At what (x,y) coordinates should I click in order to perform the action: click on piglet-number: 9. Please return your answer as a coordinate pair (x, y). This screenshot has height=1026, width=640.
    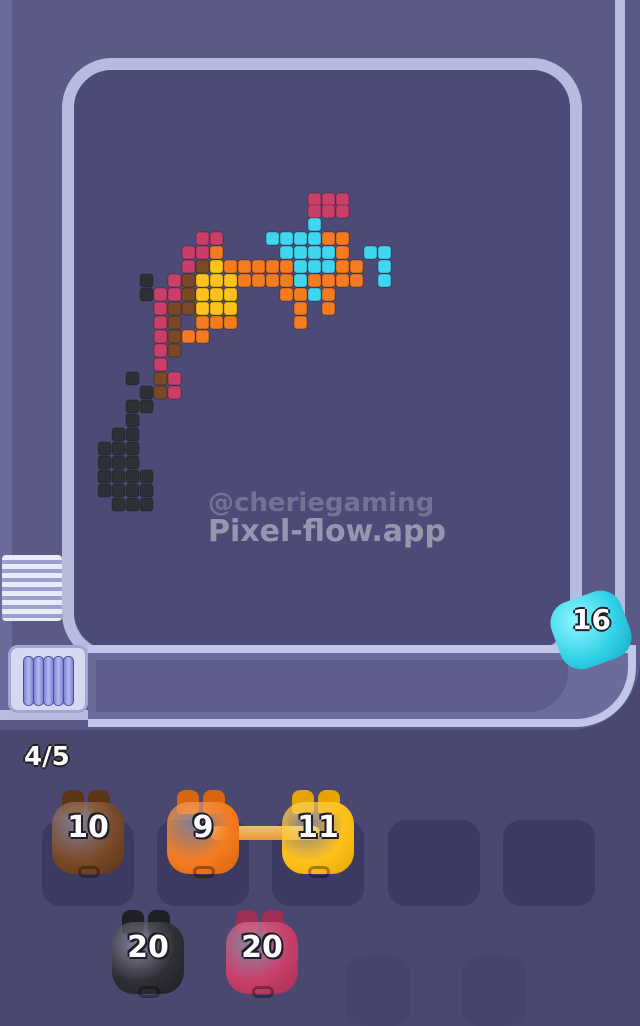
    Looking at the image, I should click on (203, 827).